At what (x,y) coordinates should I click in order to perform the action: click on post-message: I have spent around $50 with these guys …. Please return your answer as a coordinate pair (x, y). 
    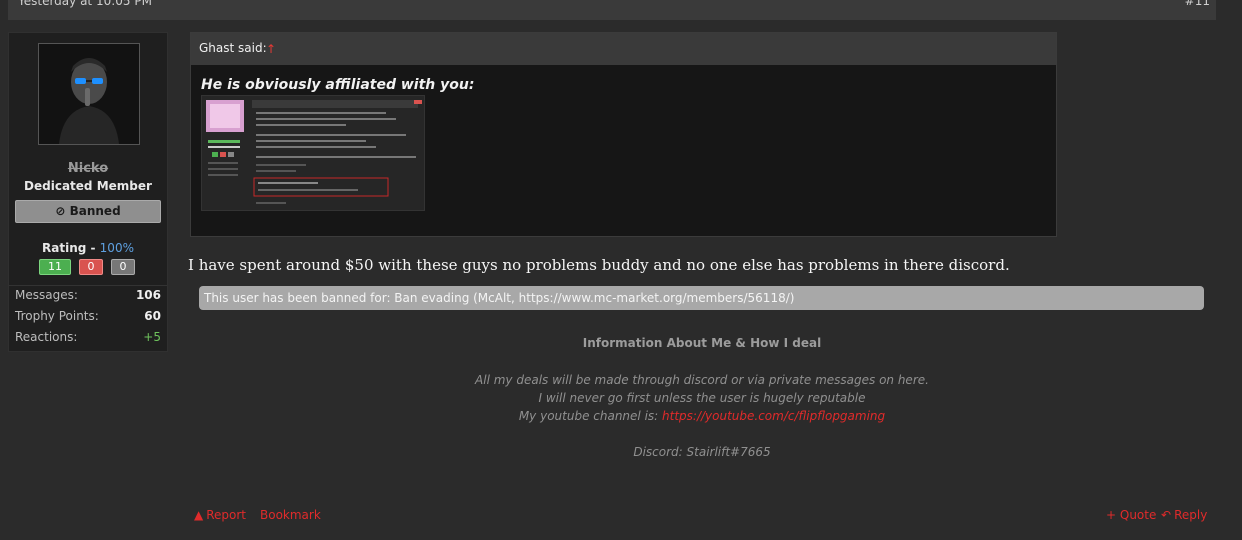
    Looking at the image, I should click on (599, 265).